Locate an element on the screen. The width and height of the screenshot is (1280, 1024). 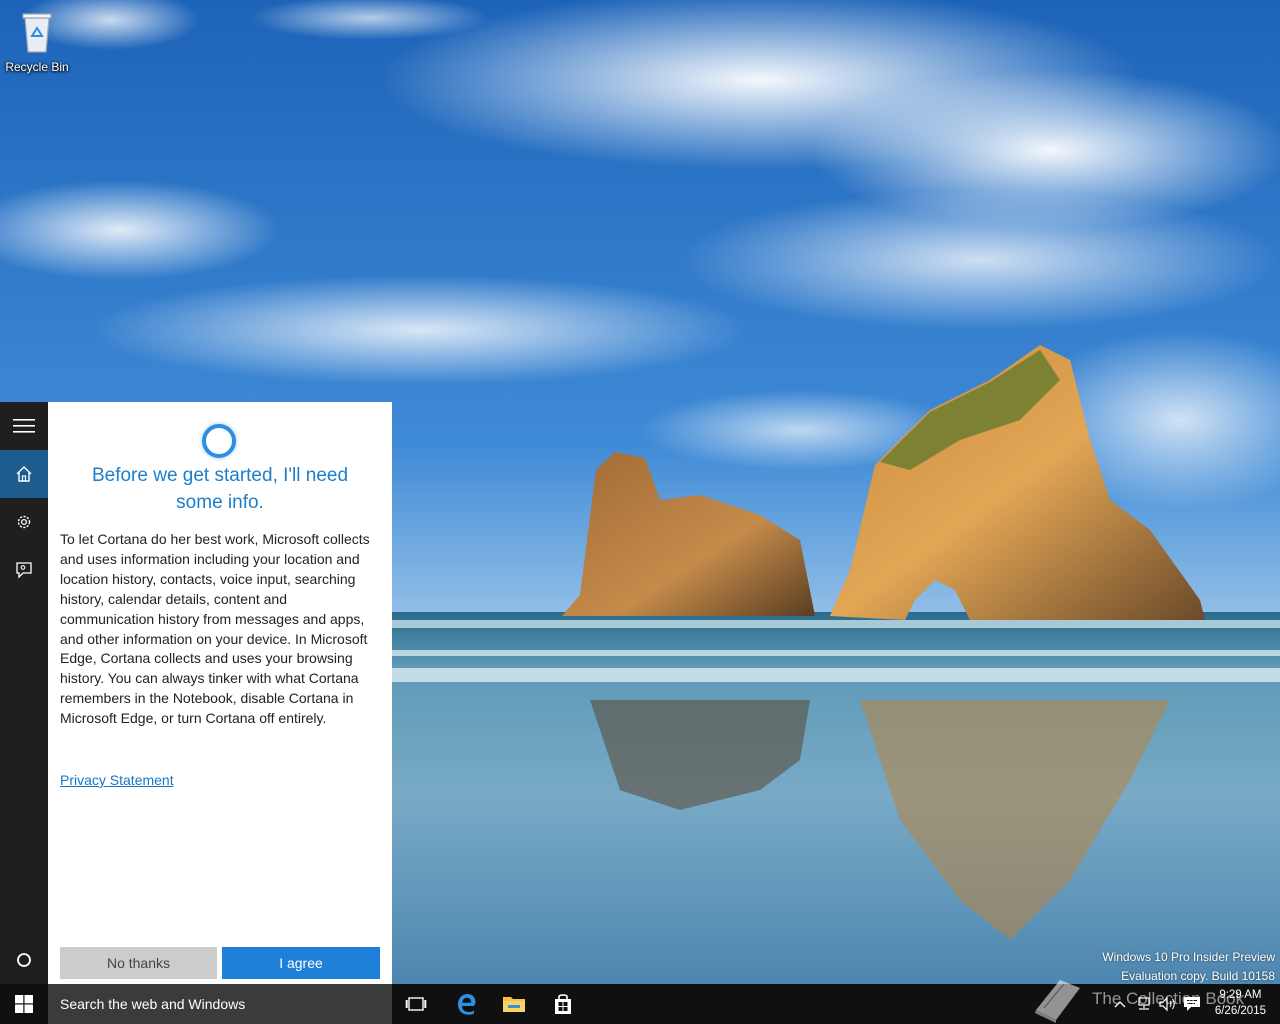
store-button is located at coordinates (563, 1004).